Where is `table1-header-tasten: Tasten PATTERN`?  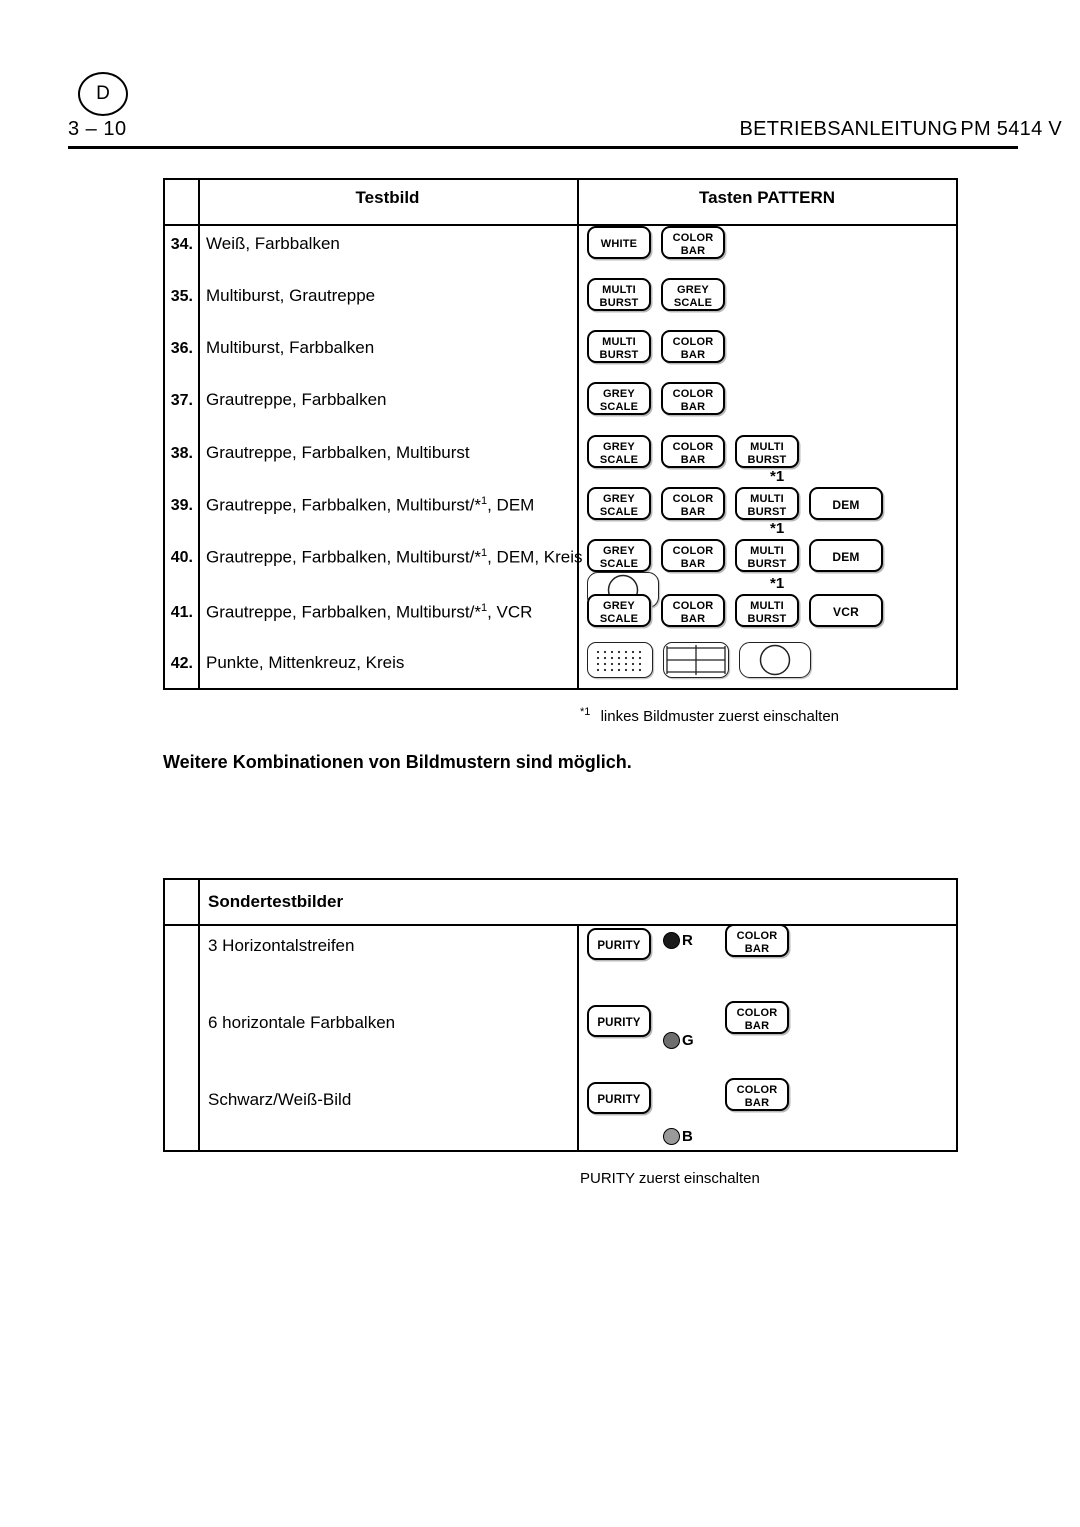
table1-header-tasten: Tasten PATTERN is located at coordinates (766, 197).